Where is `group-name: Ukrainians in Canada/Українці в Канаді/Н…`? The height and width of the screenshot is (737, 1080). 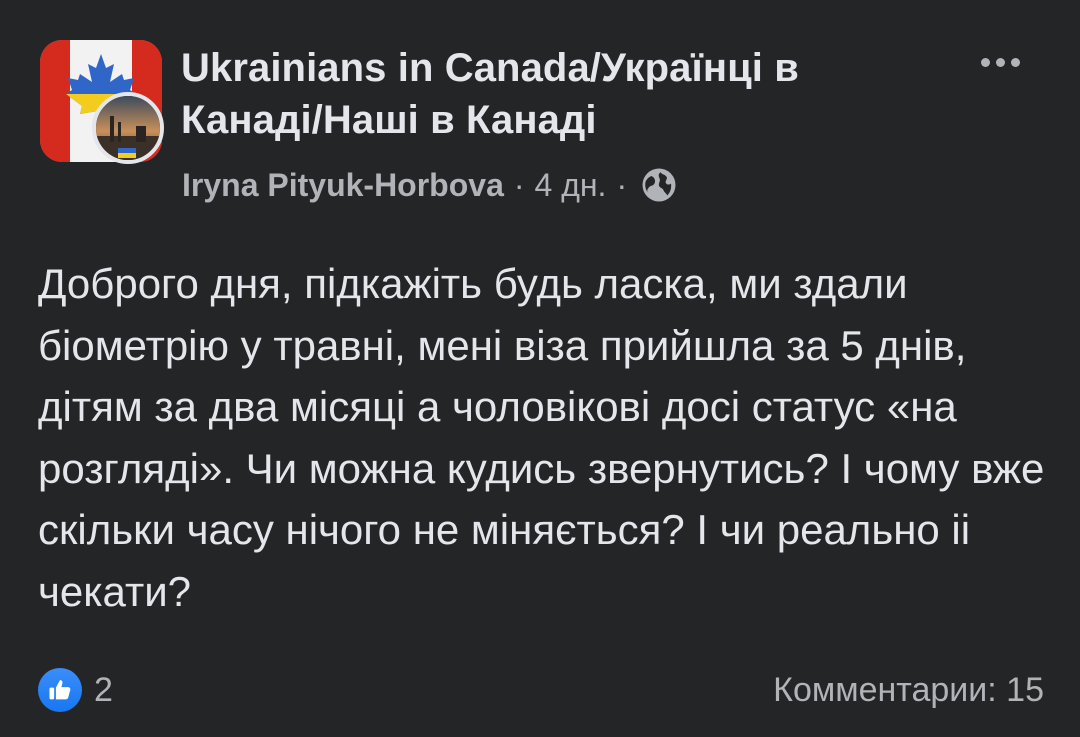 group-name: Ukrainians in Canada/Українці в Канаді/Н… is located at coordinates (551, 94).